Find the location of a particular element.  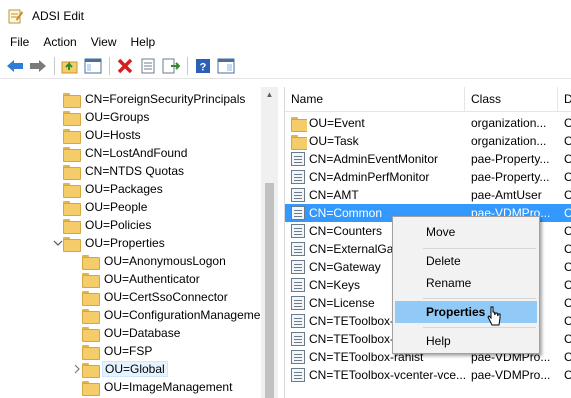

up-folder-icon is located at coordinates (70, 66).